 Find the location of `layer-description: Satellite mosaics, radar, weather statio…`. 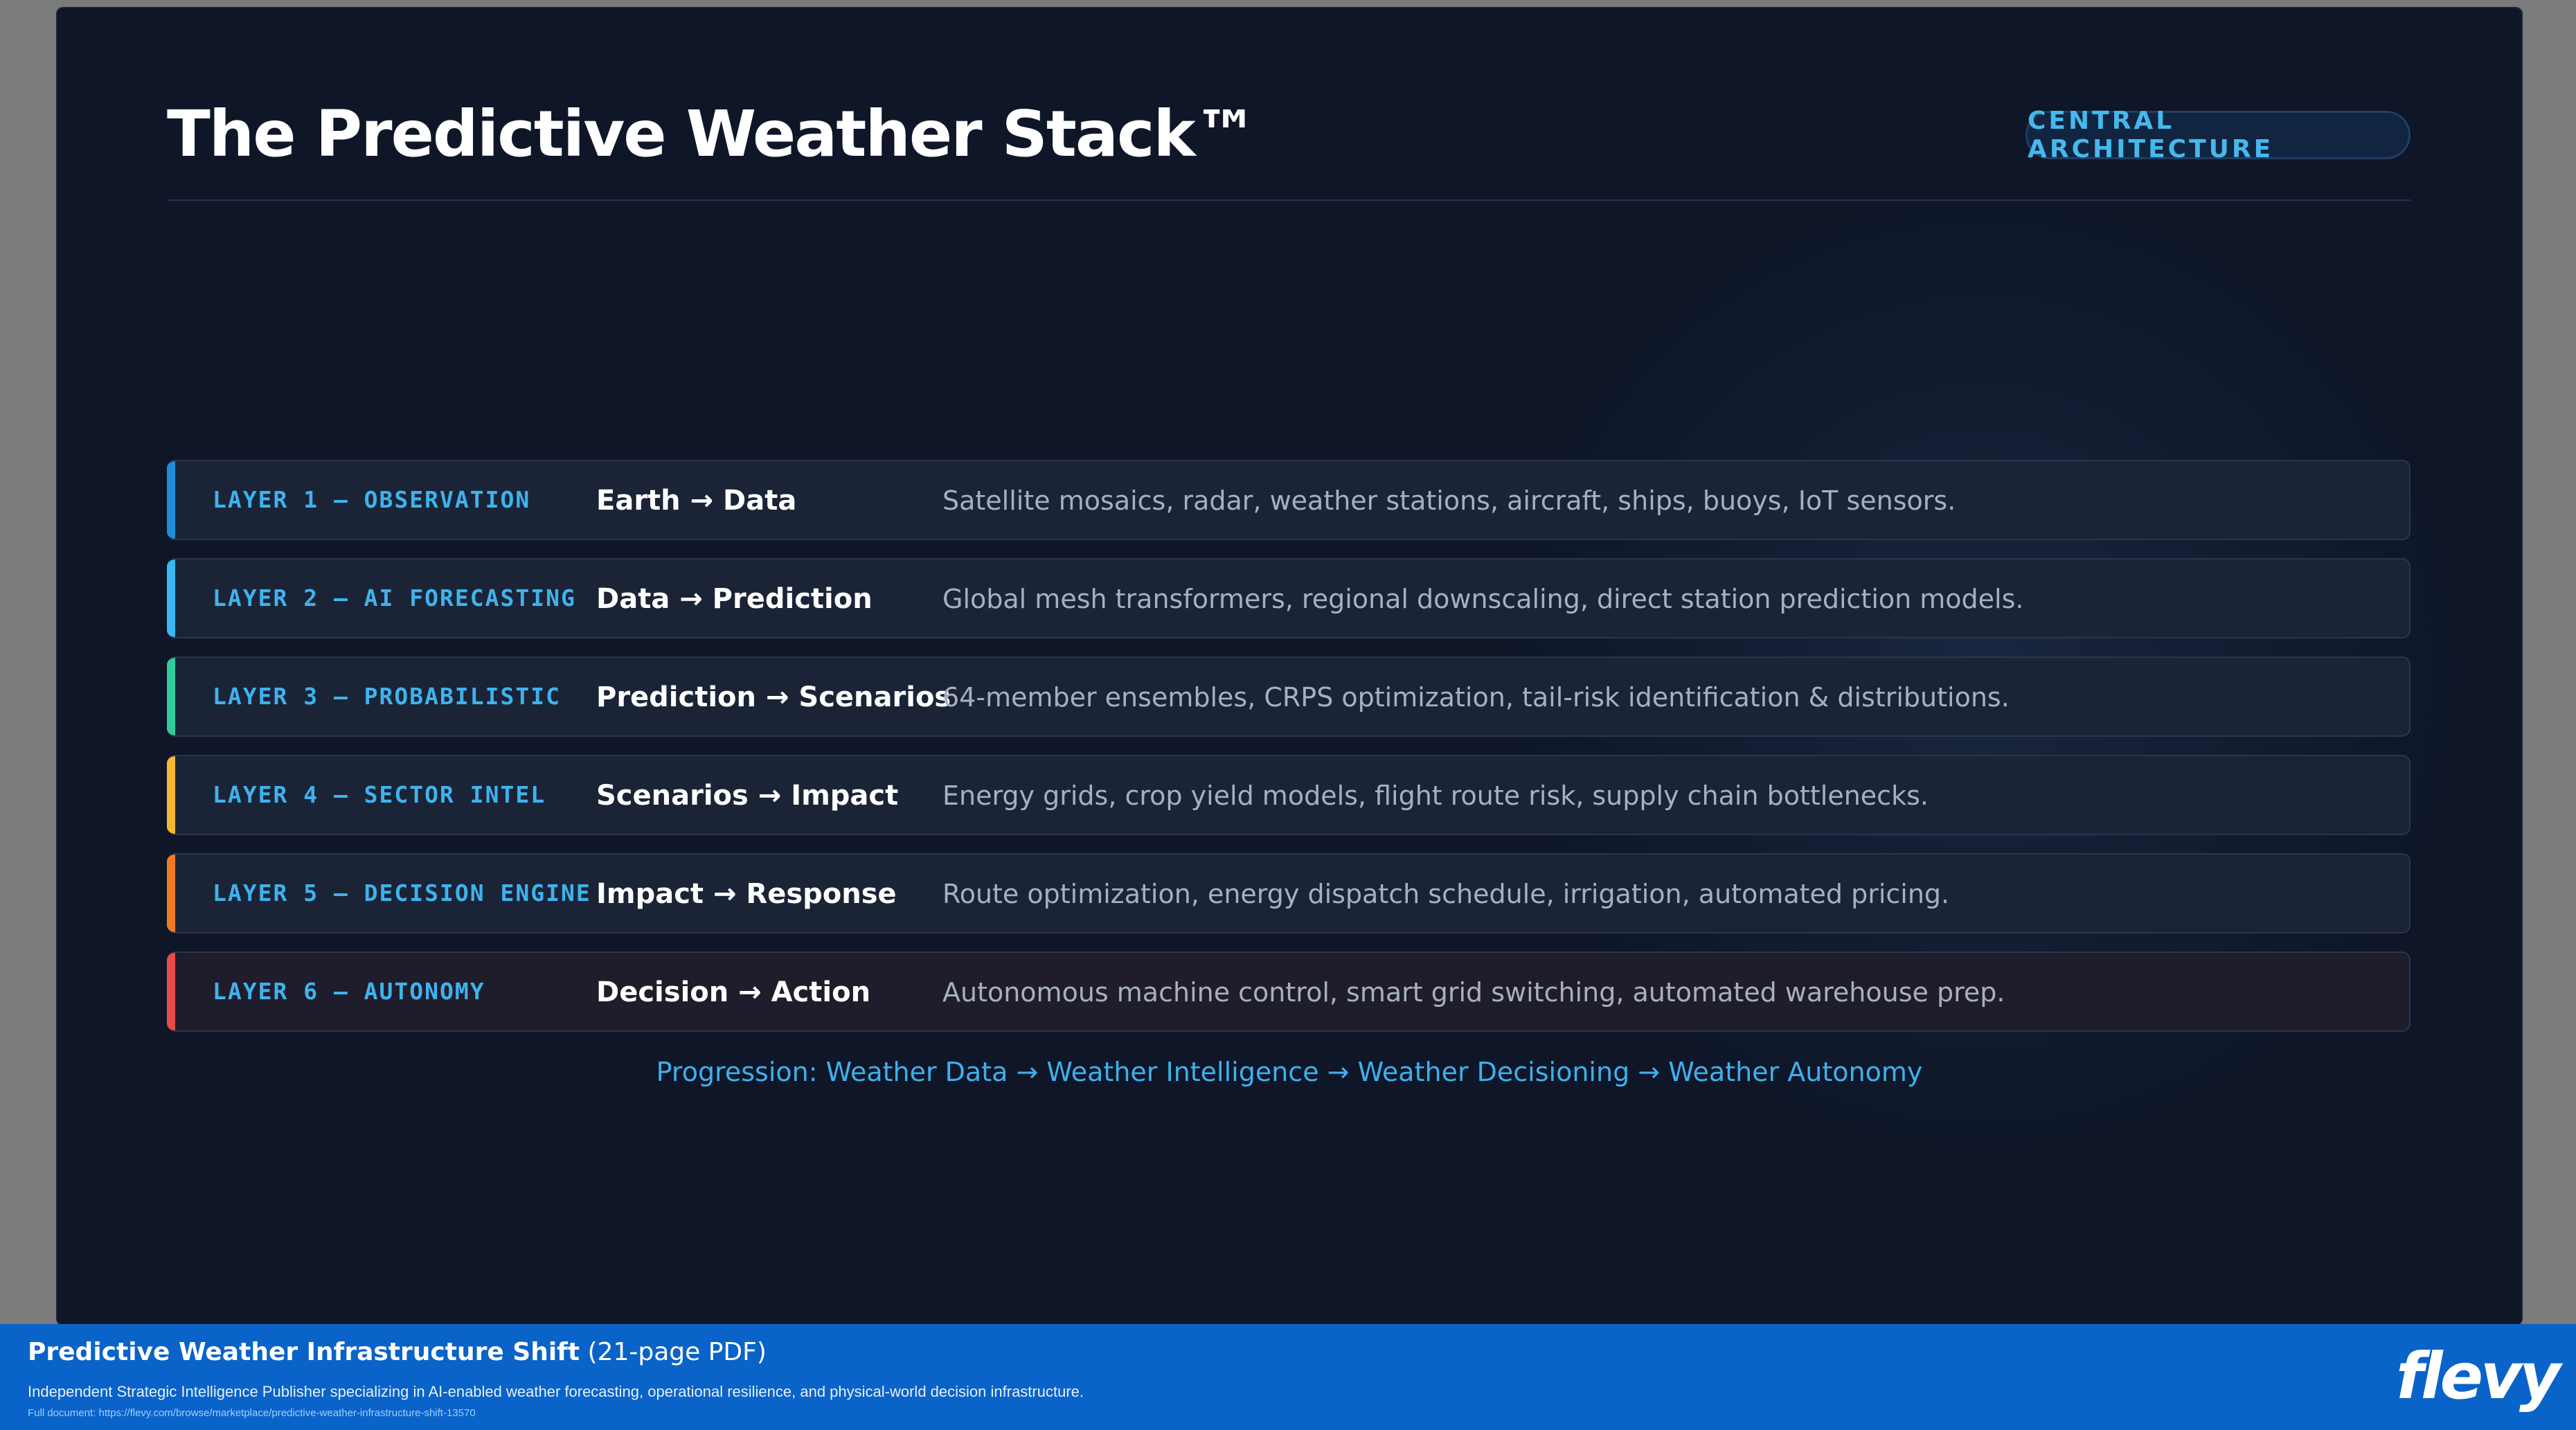

layer-description: Satellite mosaics, radar, weather statio… is located at coordinates (1449, 500).